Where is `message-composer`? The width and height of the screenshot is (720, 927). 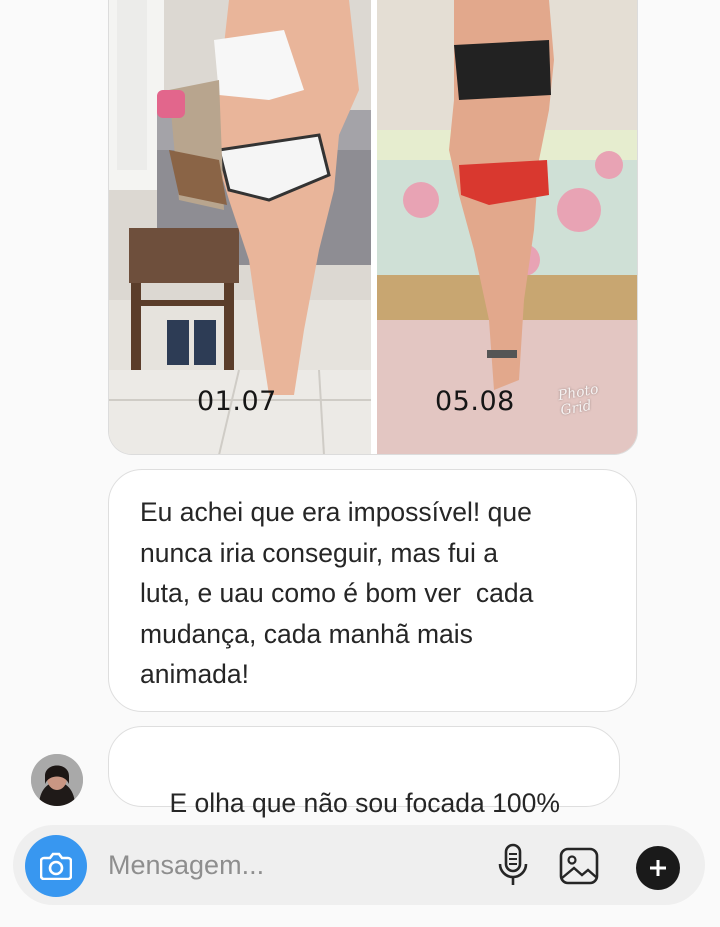
message-composer is located at coordinates (359, 865).